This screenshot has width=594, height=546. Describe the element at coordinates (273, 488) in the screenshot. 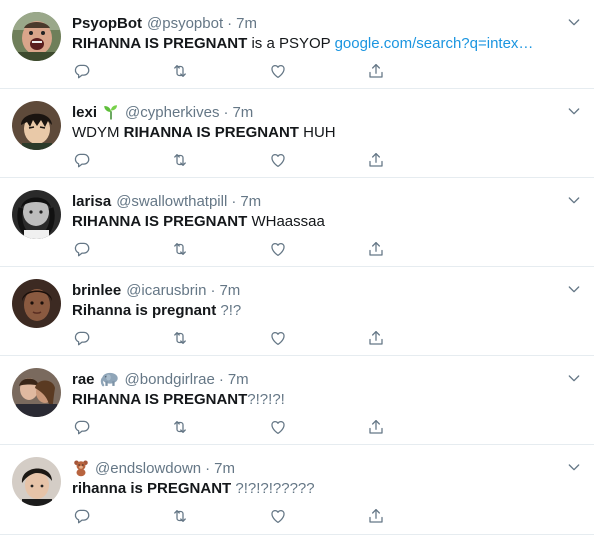

I see `tweet-text-part: ?!?!?!?????` at that location.